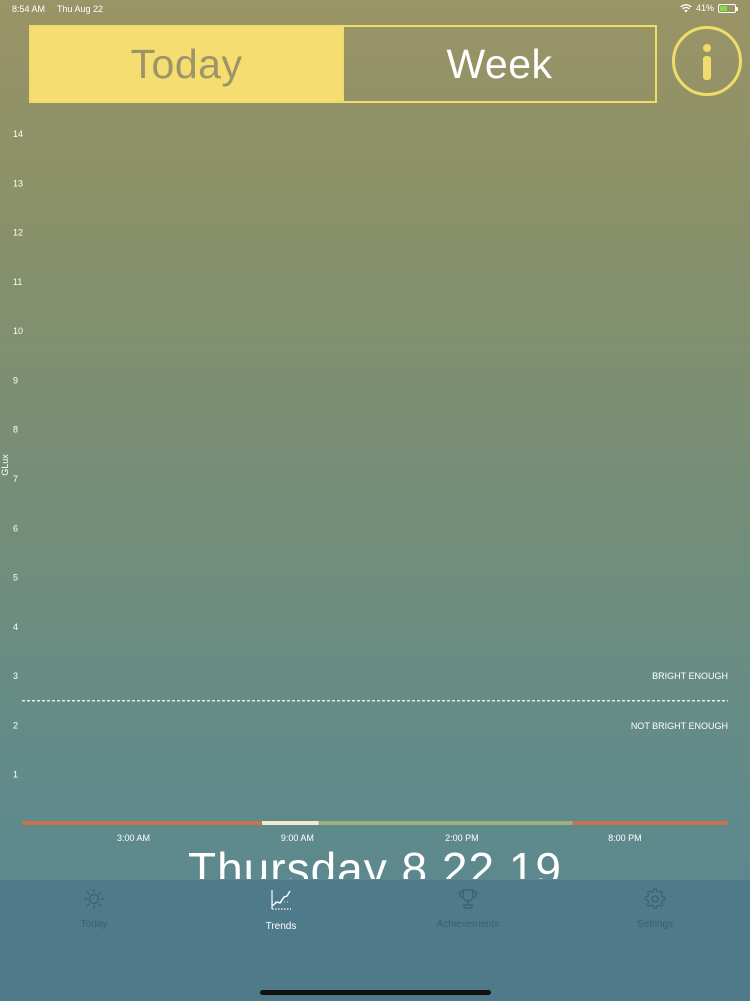 Image resolution: width=750 pixels, height=1001 pixels. Describe the element at coordinates (690, 676) in the screenshot. I see `threshold-above-label: BRIGHT ENOUGH` at that location.